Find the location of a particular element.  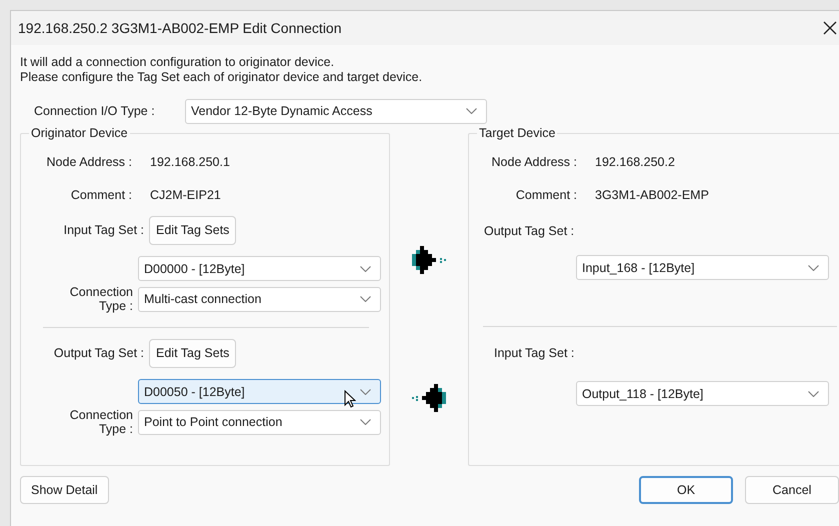

cursor-icon is located at coordinates (350, 399).